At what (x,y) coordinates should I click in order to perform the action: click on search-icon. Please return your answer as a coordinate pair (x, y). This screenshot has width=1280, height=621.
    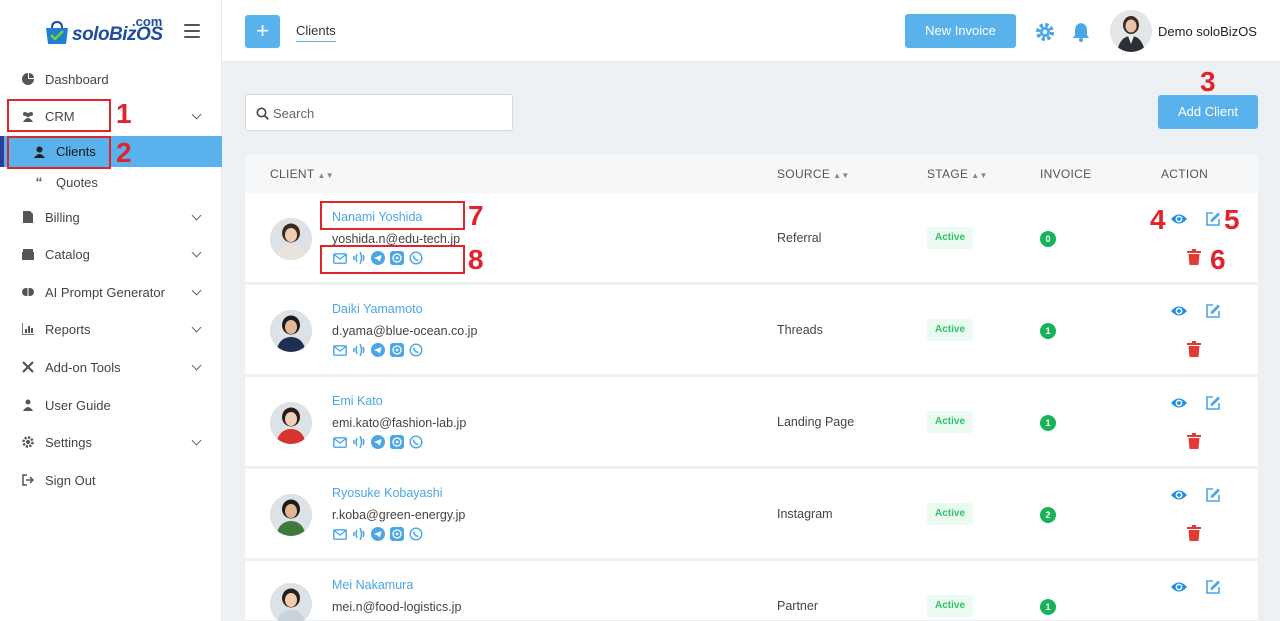
    Looking at the image, I should click on (262, 113).